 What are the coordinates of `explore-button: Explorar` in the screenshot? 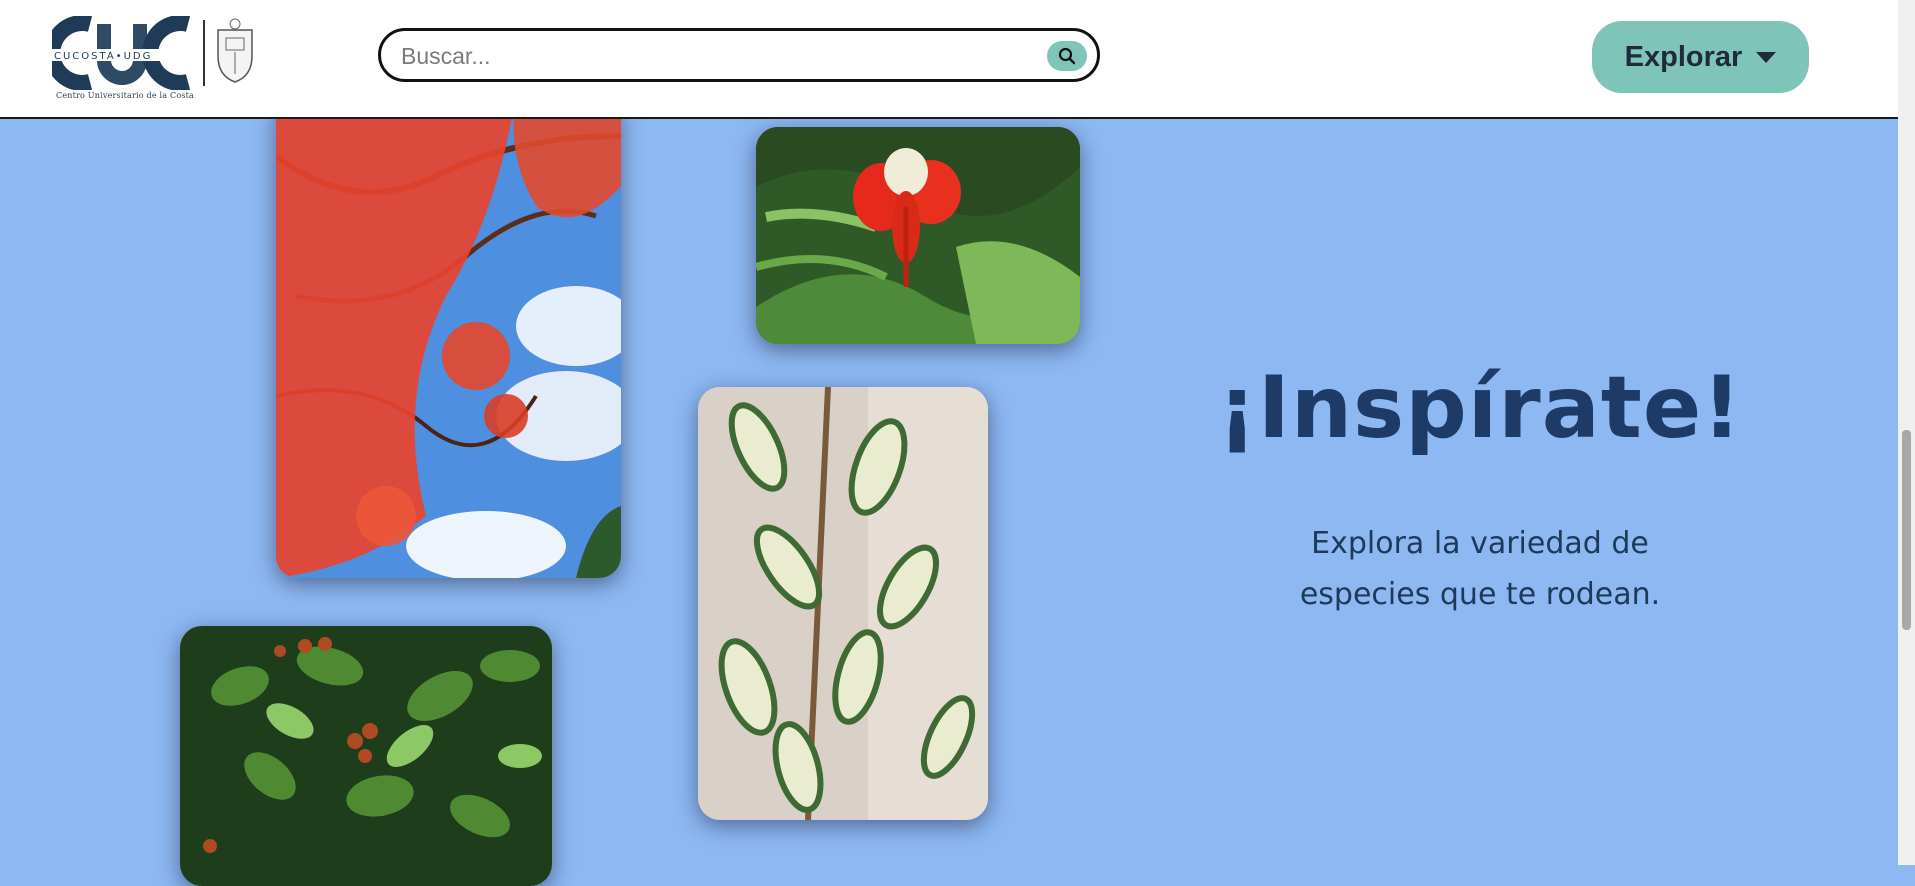 It's located at (1700, 57).